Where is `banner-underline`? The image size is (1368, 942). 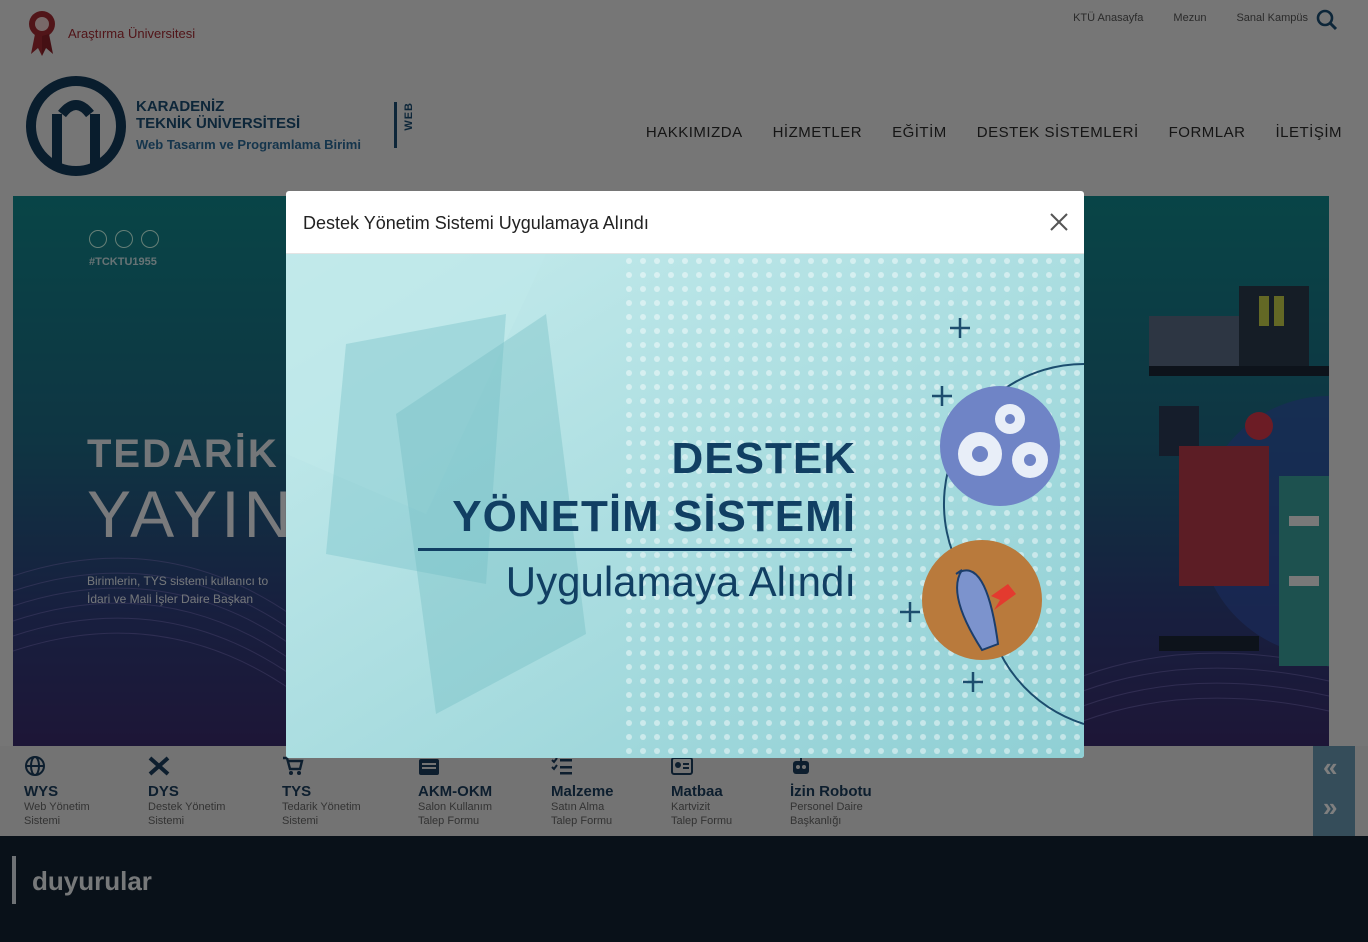 banner-underline is located at coordinates (635, 549).